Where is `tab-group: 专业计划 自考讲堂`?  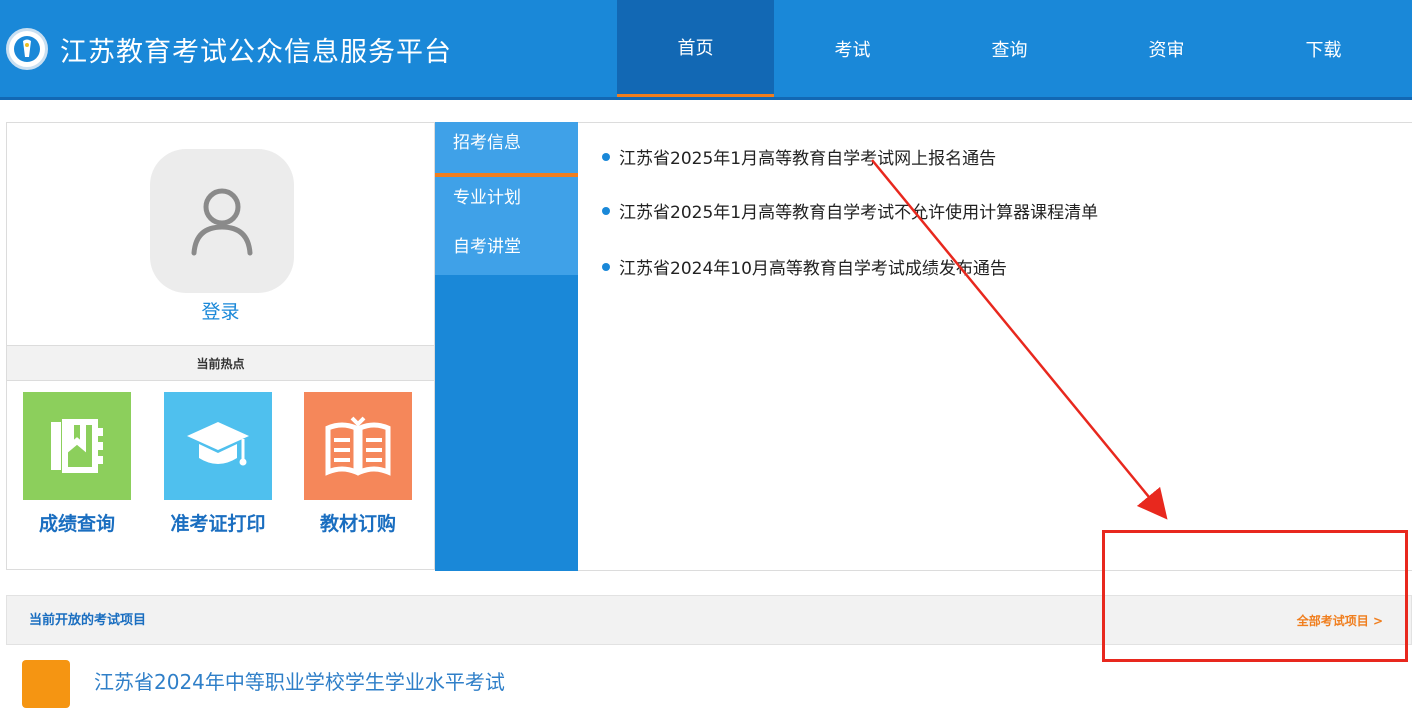 tab-group: 专业计划 自考讲堂 is located at coordinates (506, 226).